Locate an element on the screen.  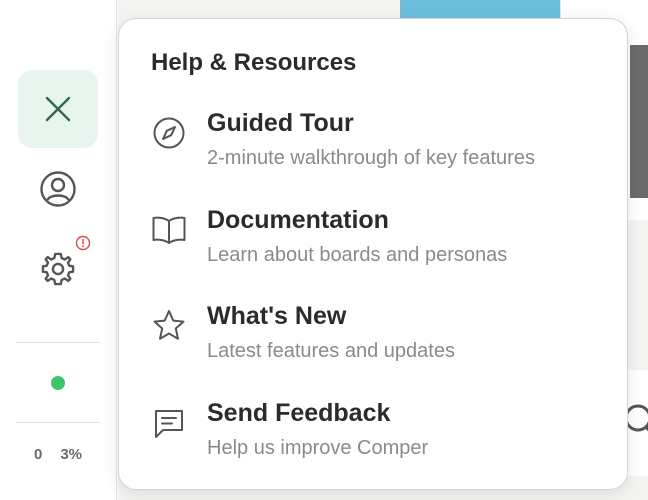
star-icon is located at coordinates (169, 326).